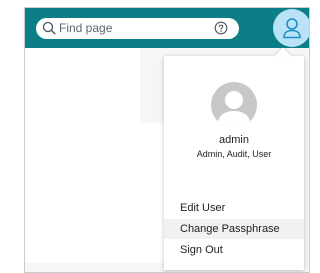 This screenshot has width=320, height=273. Describe the element at coordinates (129, 28) in the screenshot. I see `search-input` at that location.